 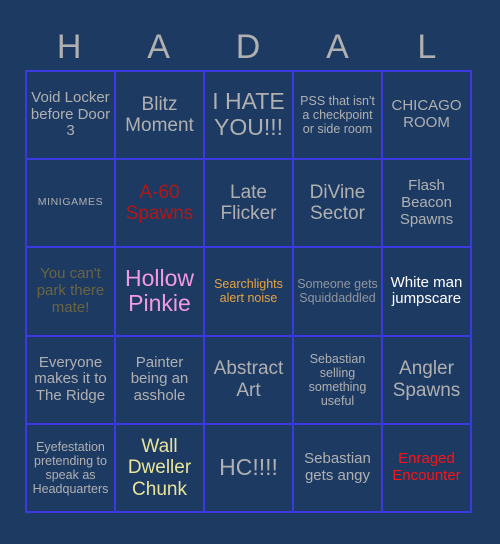 I want to click on bingo-cell-label: CHICAGO ROOM, so click(x=426, y=114).